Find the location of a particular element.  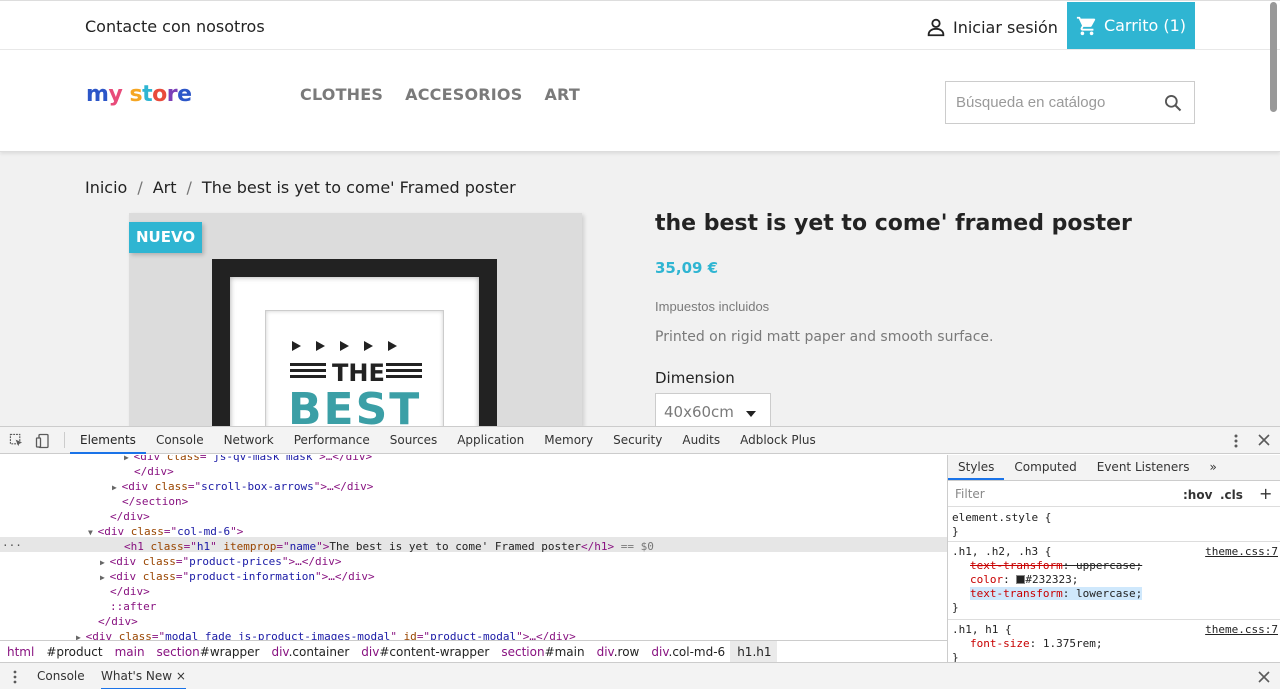

drawer-tab-whats-new: What's New × is located at coordinates (143, 679).